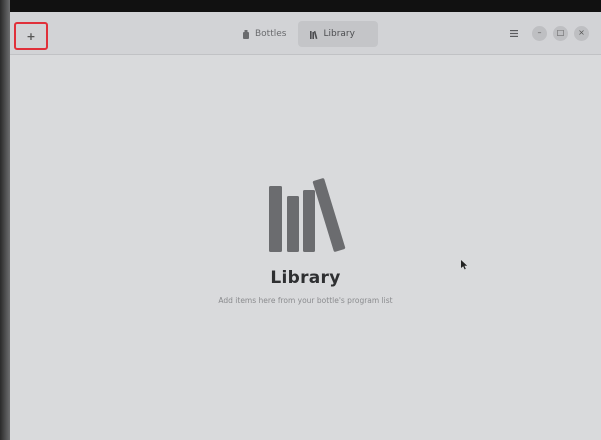 The width and height of the screenshot is (601, 440). I want to click on tab-library: Library, so click(338, 34).